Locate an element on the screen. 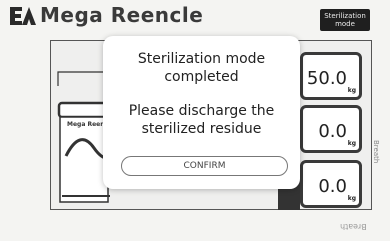 Image resolution: width=390 pixels, height=241 pixels. weight-unit-1: kg is located at coordinates (351, 90).